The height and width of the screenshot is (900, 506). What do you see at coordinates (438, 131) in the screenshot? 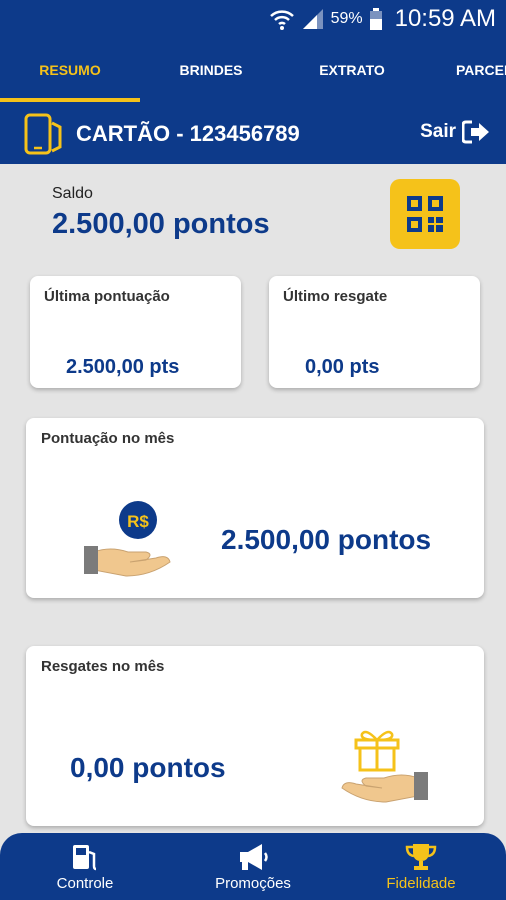
I see `logout-label: Sair` at bounding box center [438, 131].